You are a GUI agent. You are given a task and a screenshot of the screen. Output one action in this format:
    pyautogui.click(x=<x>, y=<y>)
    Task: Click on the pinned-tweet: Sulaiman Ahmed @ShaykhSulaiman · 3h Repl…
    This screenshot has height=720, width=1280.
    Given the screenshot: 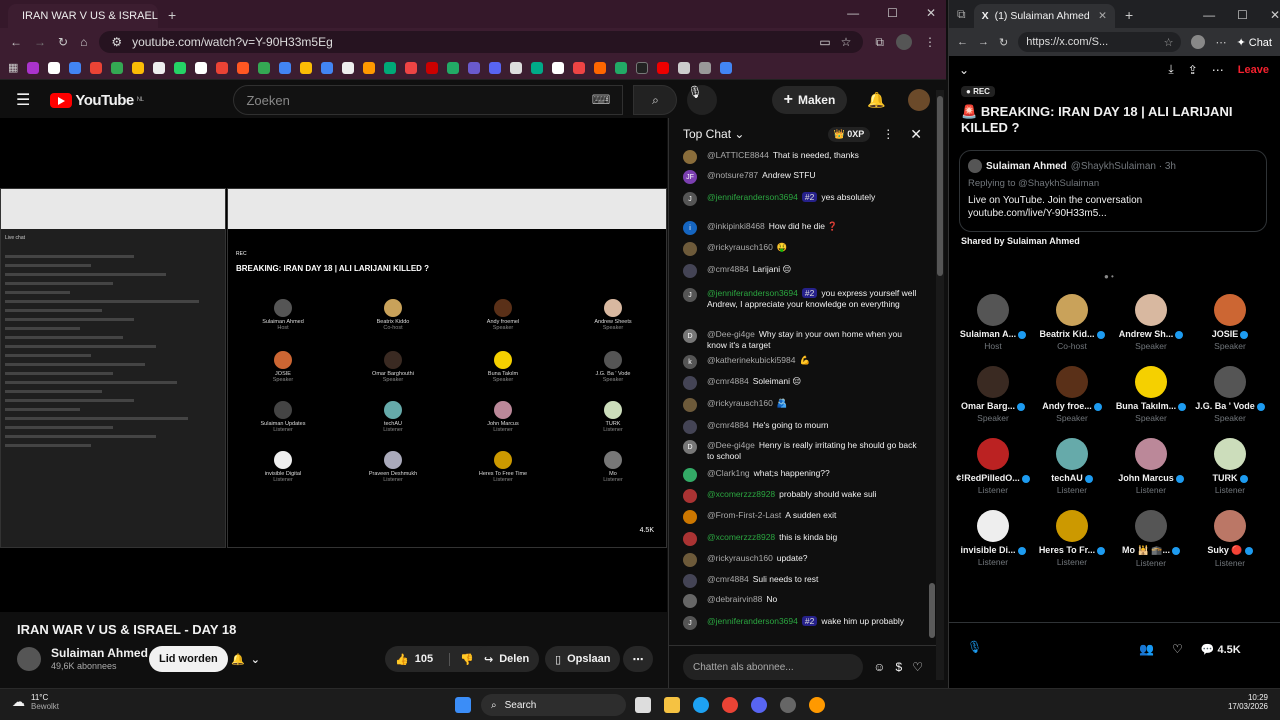 What is the action you would take?
    pyautogui.click(x=1113, y=191)
    